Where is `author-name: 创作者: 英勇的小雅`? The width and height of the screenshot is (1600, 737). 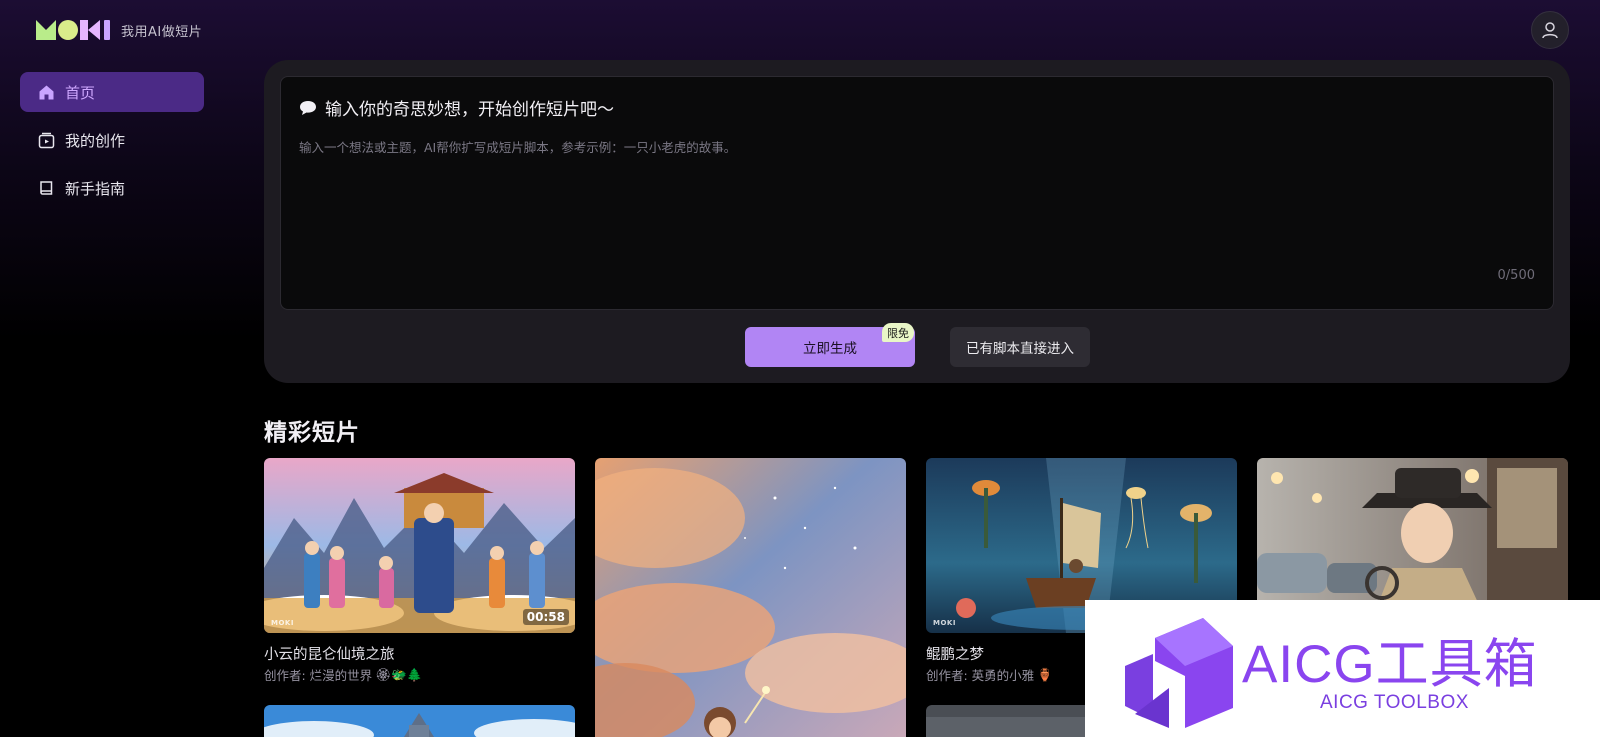 author-name: 创作者: 英勇的小雅 is located at coordinates (980, 675).